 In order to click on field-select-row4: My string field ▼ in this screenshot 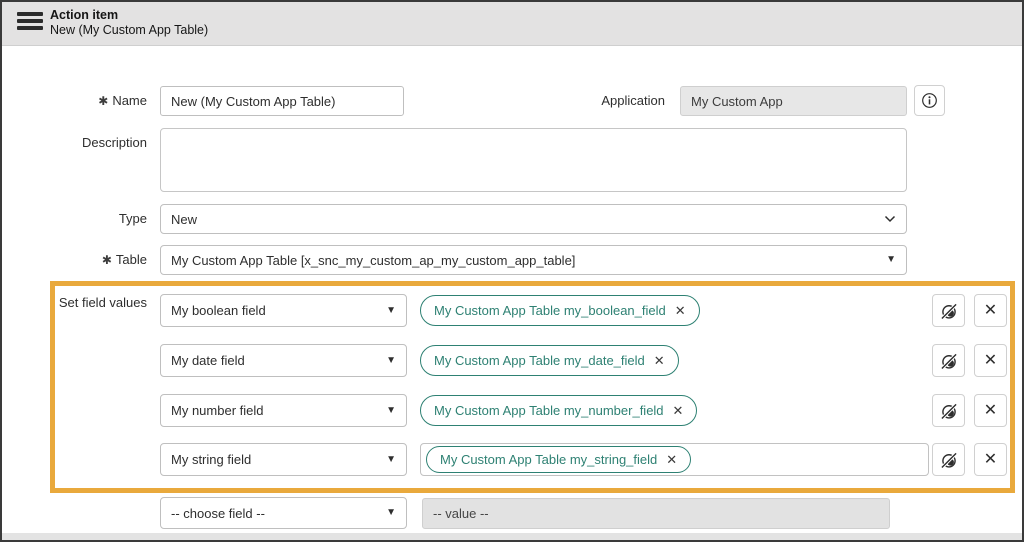, I will do `click(283, 459)`.